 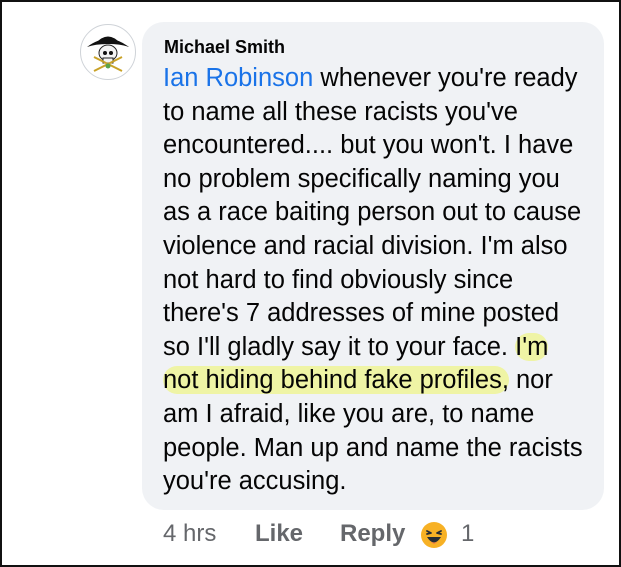 I want to click on comment-line: you're accusing., so click(x=255, y=481).